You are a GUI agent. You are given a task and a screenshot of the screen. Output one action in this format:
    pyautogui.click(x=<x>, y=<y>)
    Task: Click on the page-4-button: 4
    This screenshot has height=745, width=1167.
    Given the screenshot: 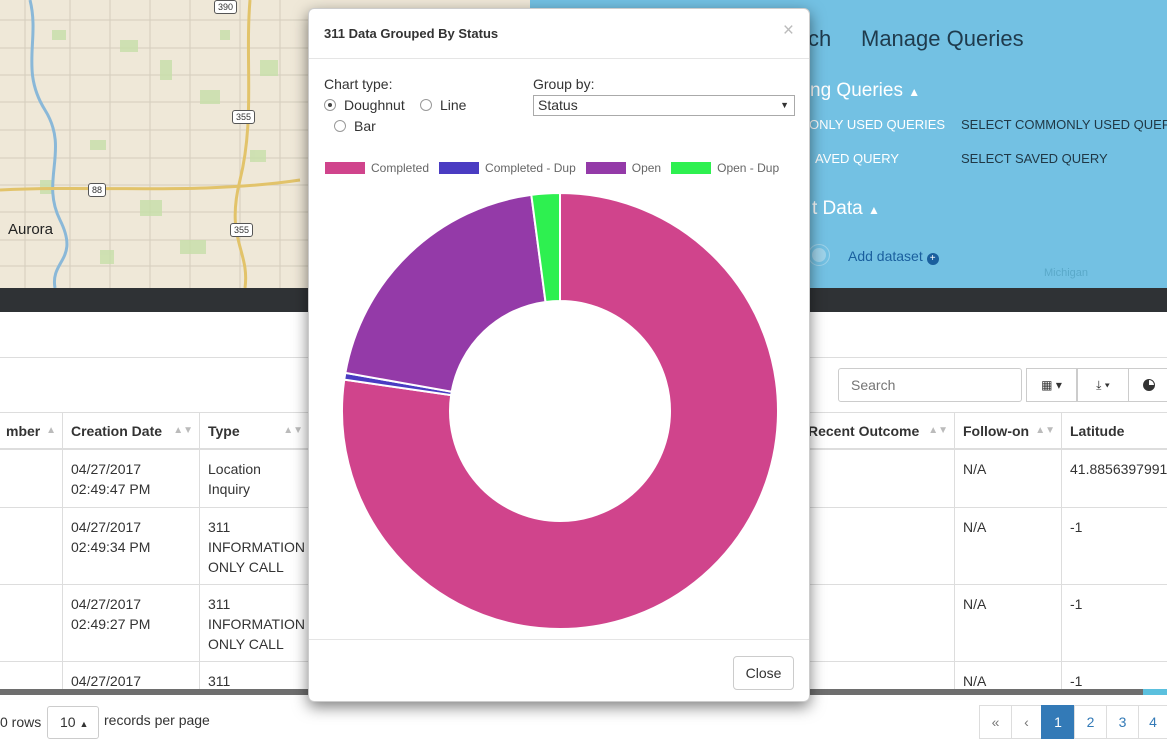 What is the action you would take?
    pyautogui.click(x=1152, y=722)
    